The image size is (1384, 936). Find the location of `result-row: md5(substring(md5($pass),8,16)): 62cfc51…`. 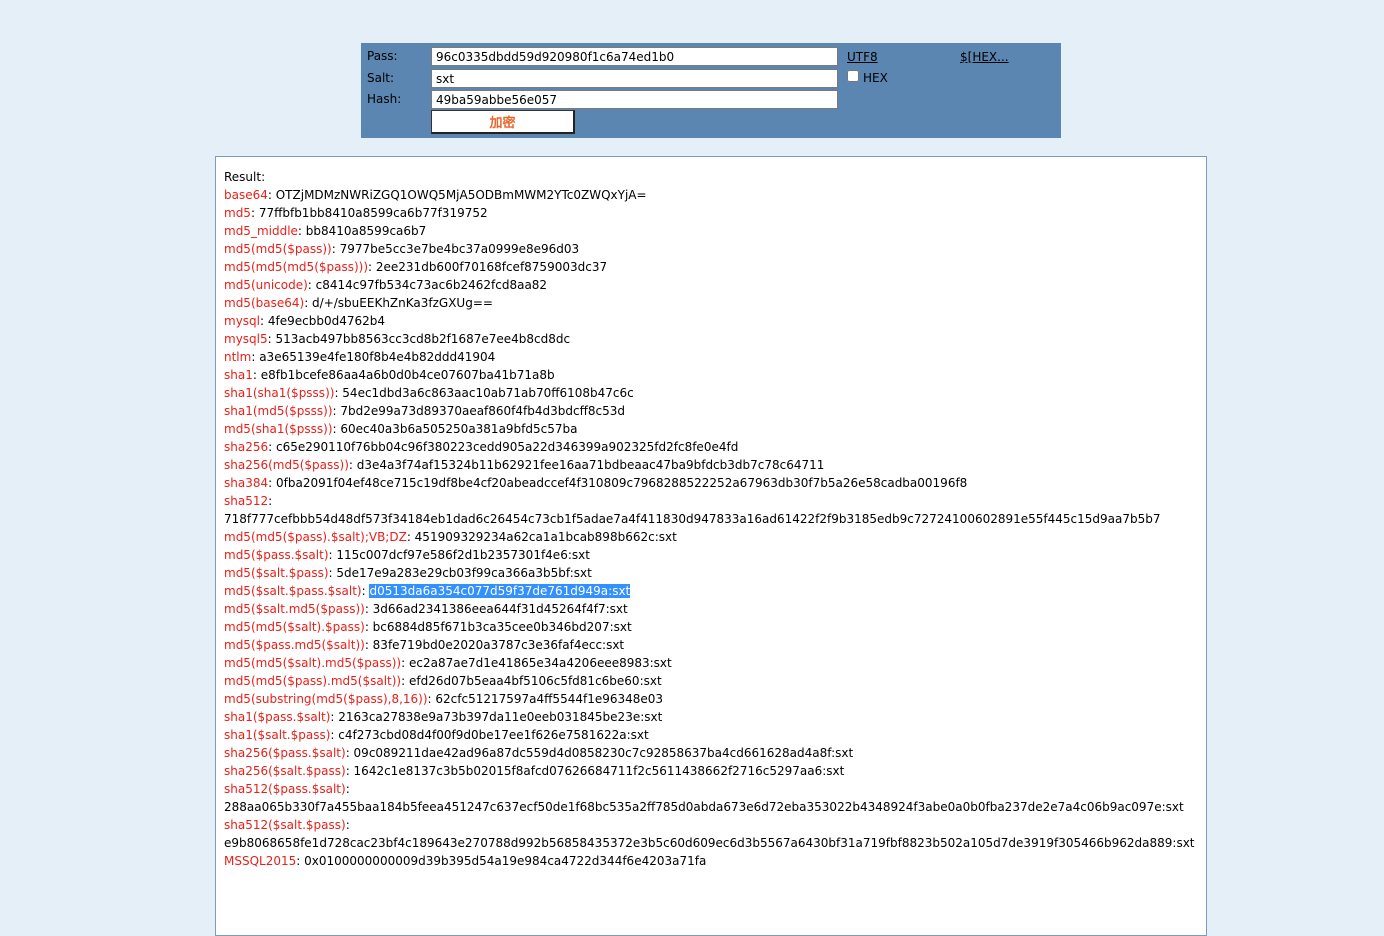

result-row: md5(substring(md5($pass),8,16)): 62cfc51… is located at coordinates (444, 699).